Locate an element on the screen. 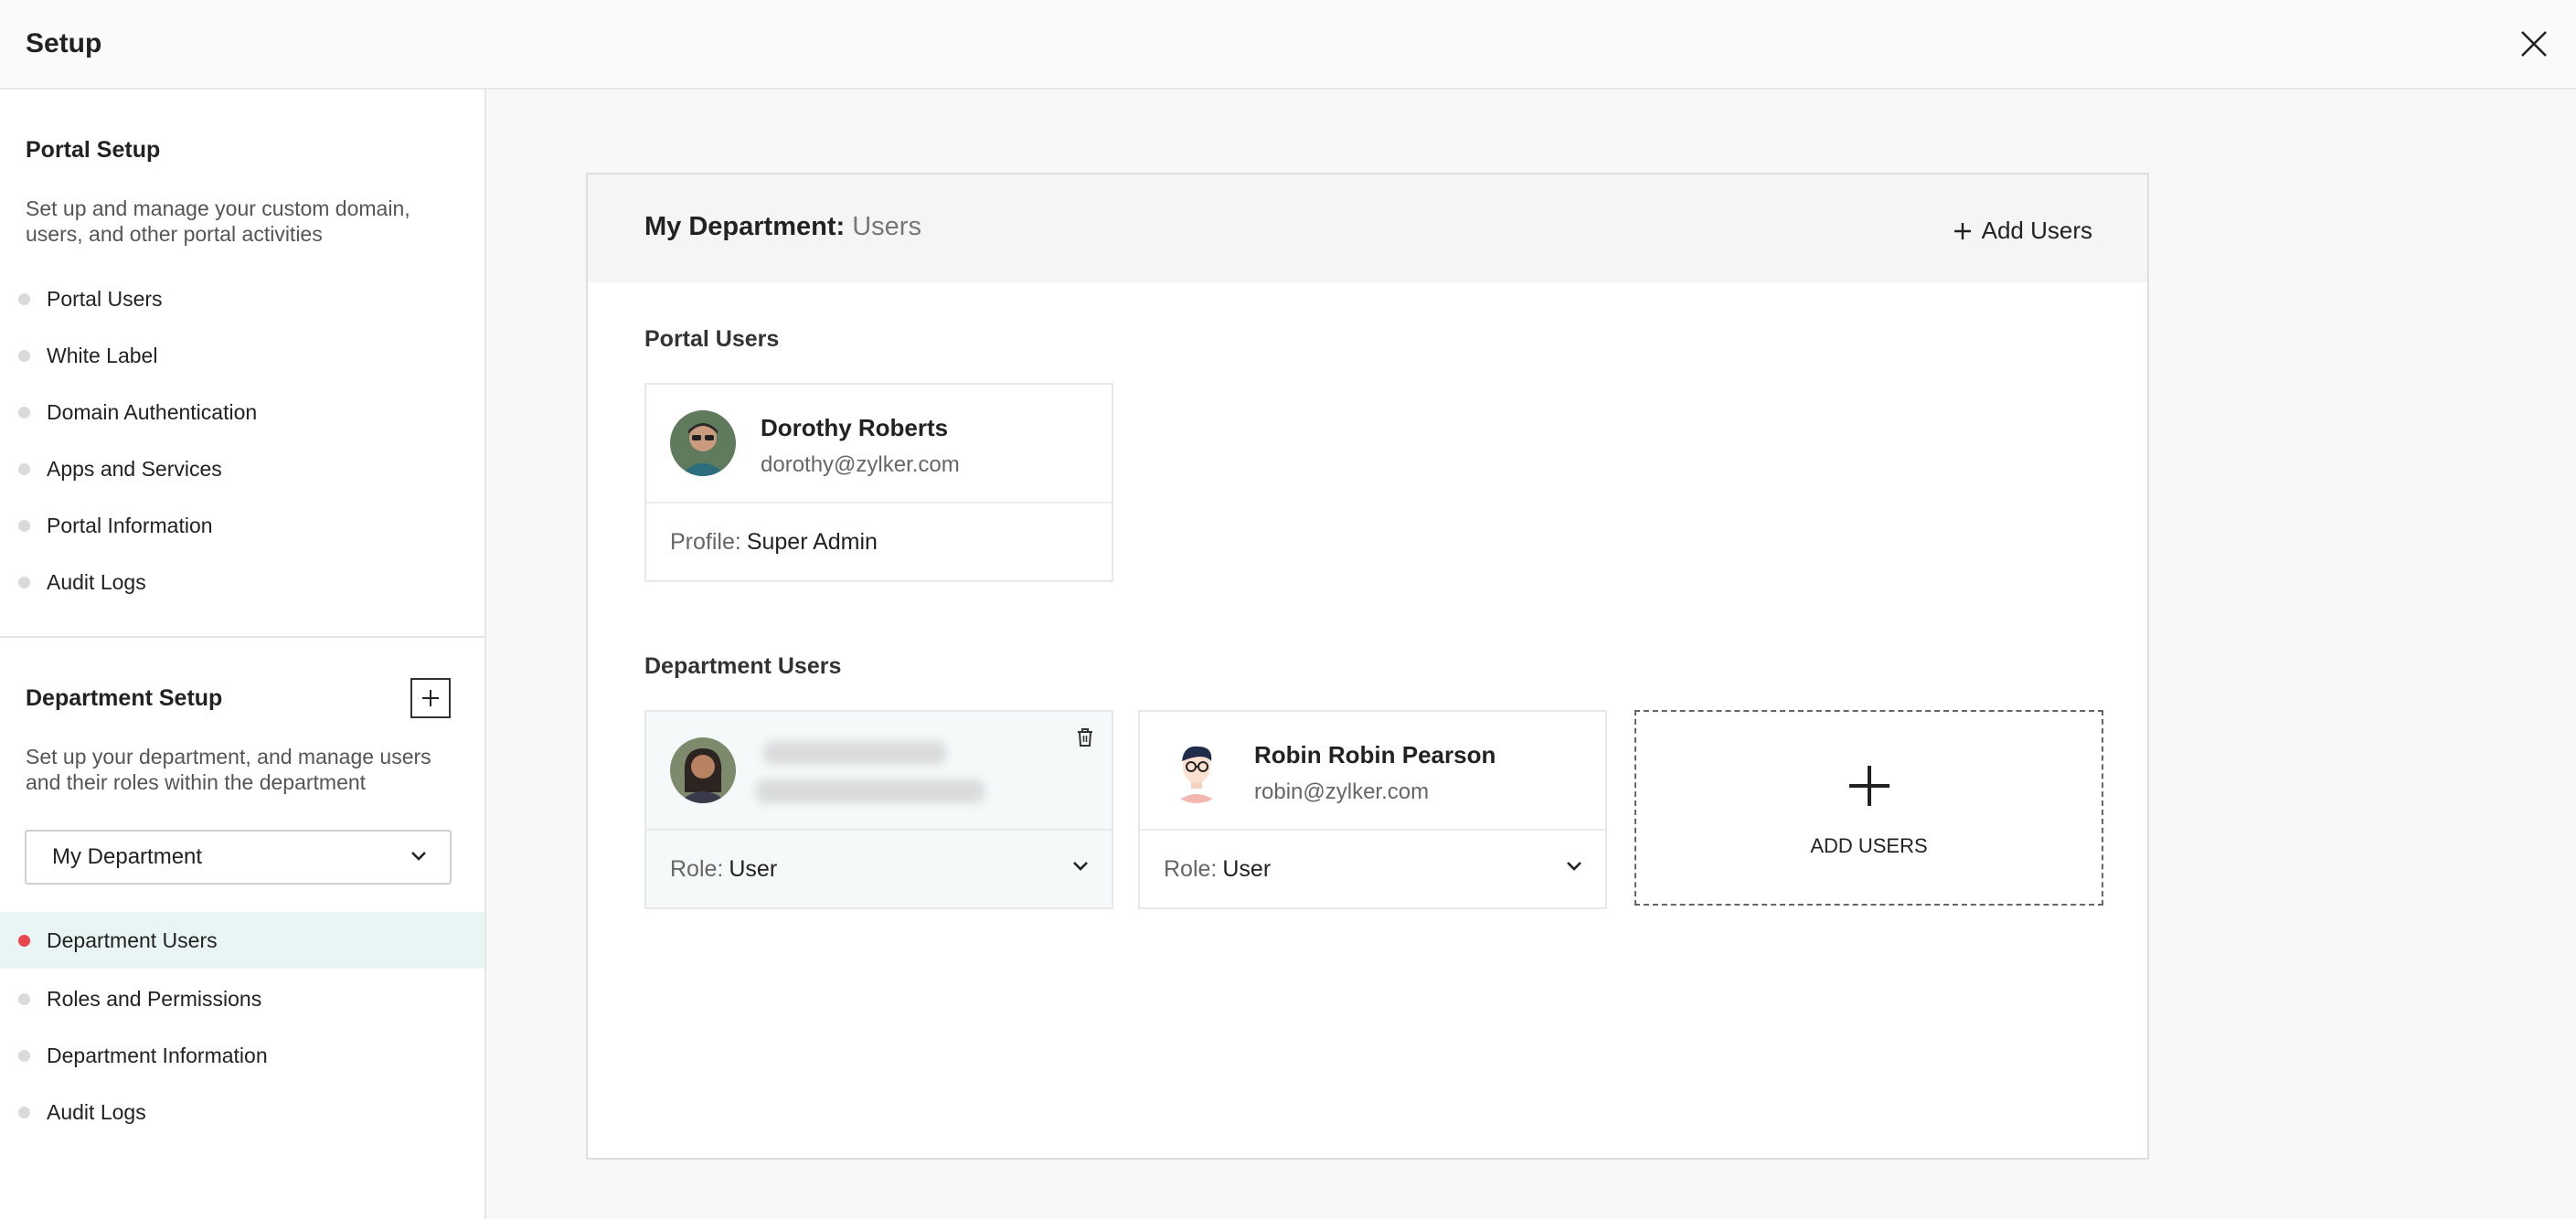  user-name: Robin Robin Pearson is located at coordinates (1375, 754).